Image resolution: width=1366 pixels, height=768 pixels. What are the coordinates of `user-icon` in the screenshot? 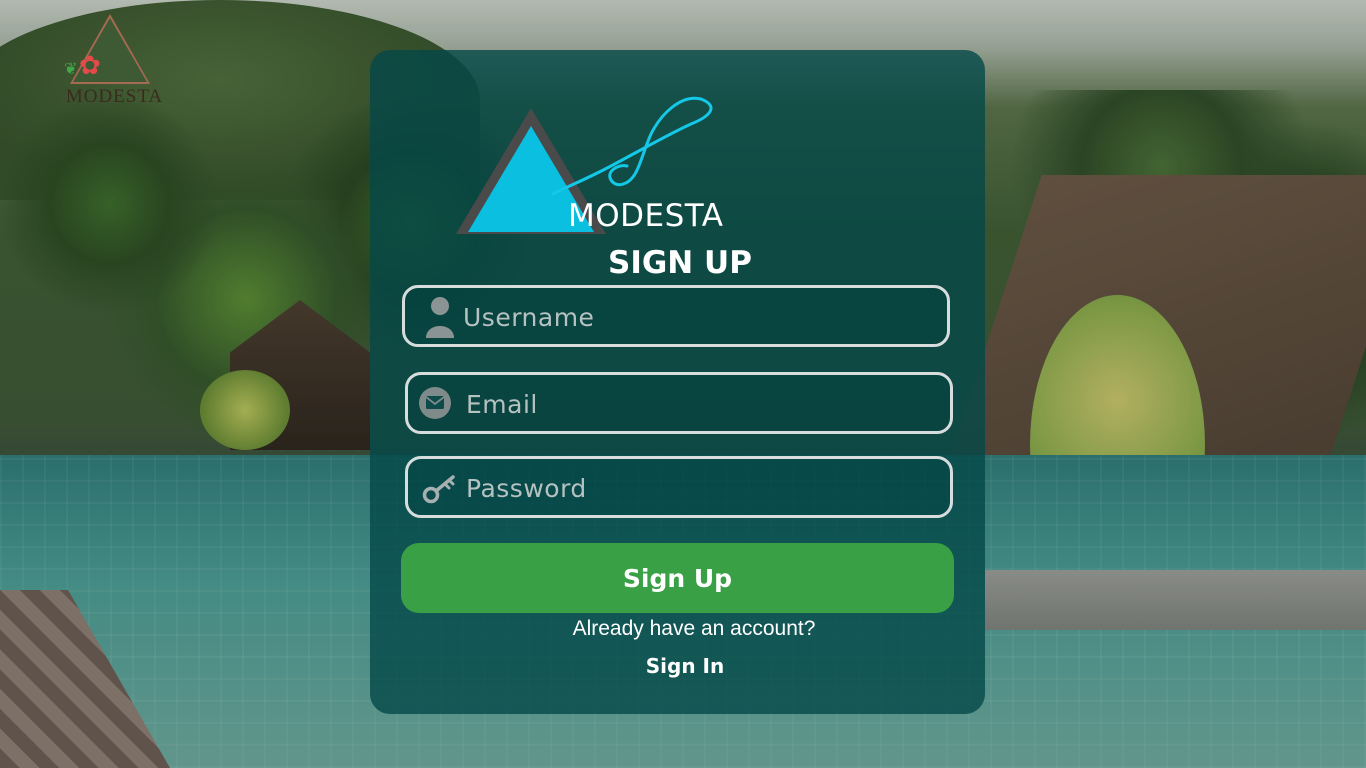 It's located at (440, 317).